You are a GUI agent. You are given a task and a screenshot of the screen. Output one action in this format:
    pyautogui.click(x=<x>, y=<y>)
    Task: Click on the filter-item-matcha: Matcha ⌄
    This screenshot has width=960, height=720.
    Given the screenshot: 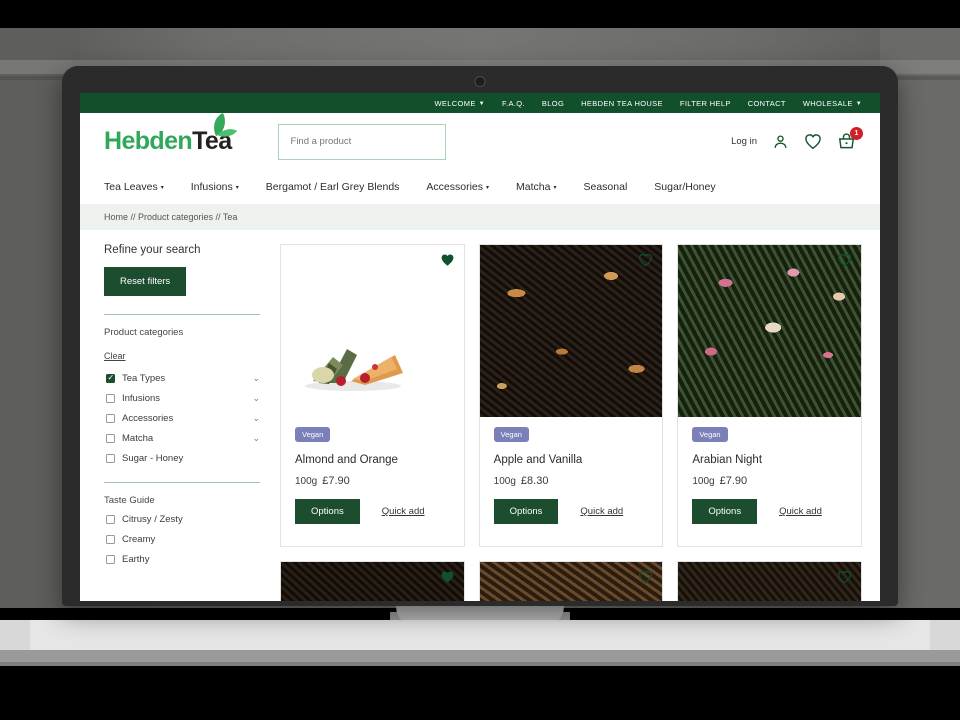 What is the action you would take?
    pyautogui.click(x=182, y=438)
    